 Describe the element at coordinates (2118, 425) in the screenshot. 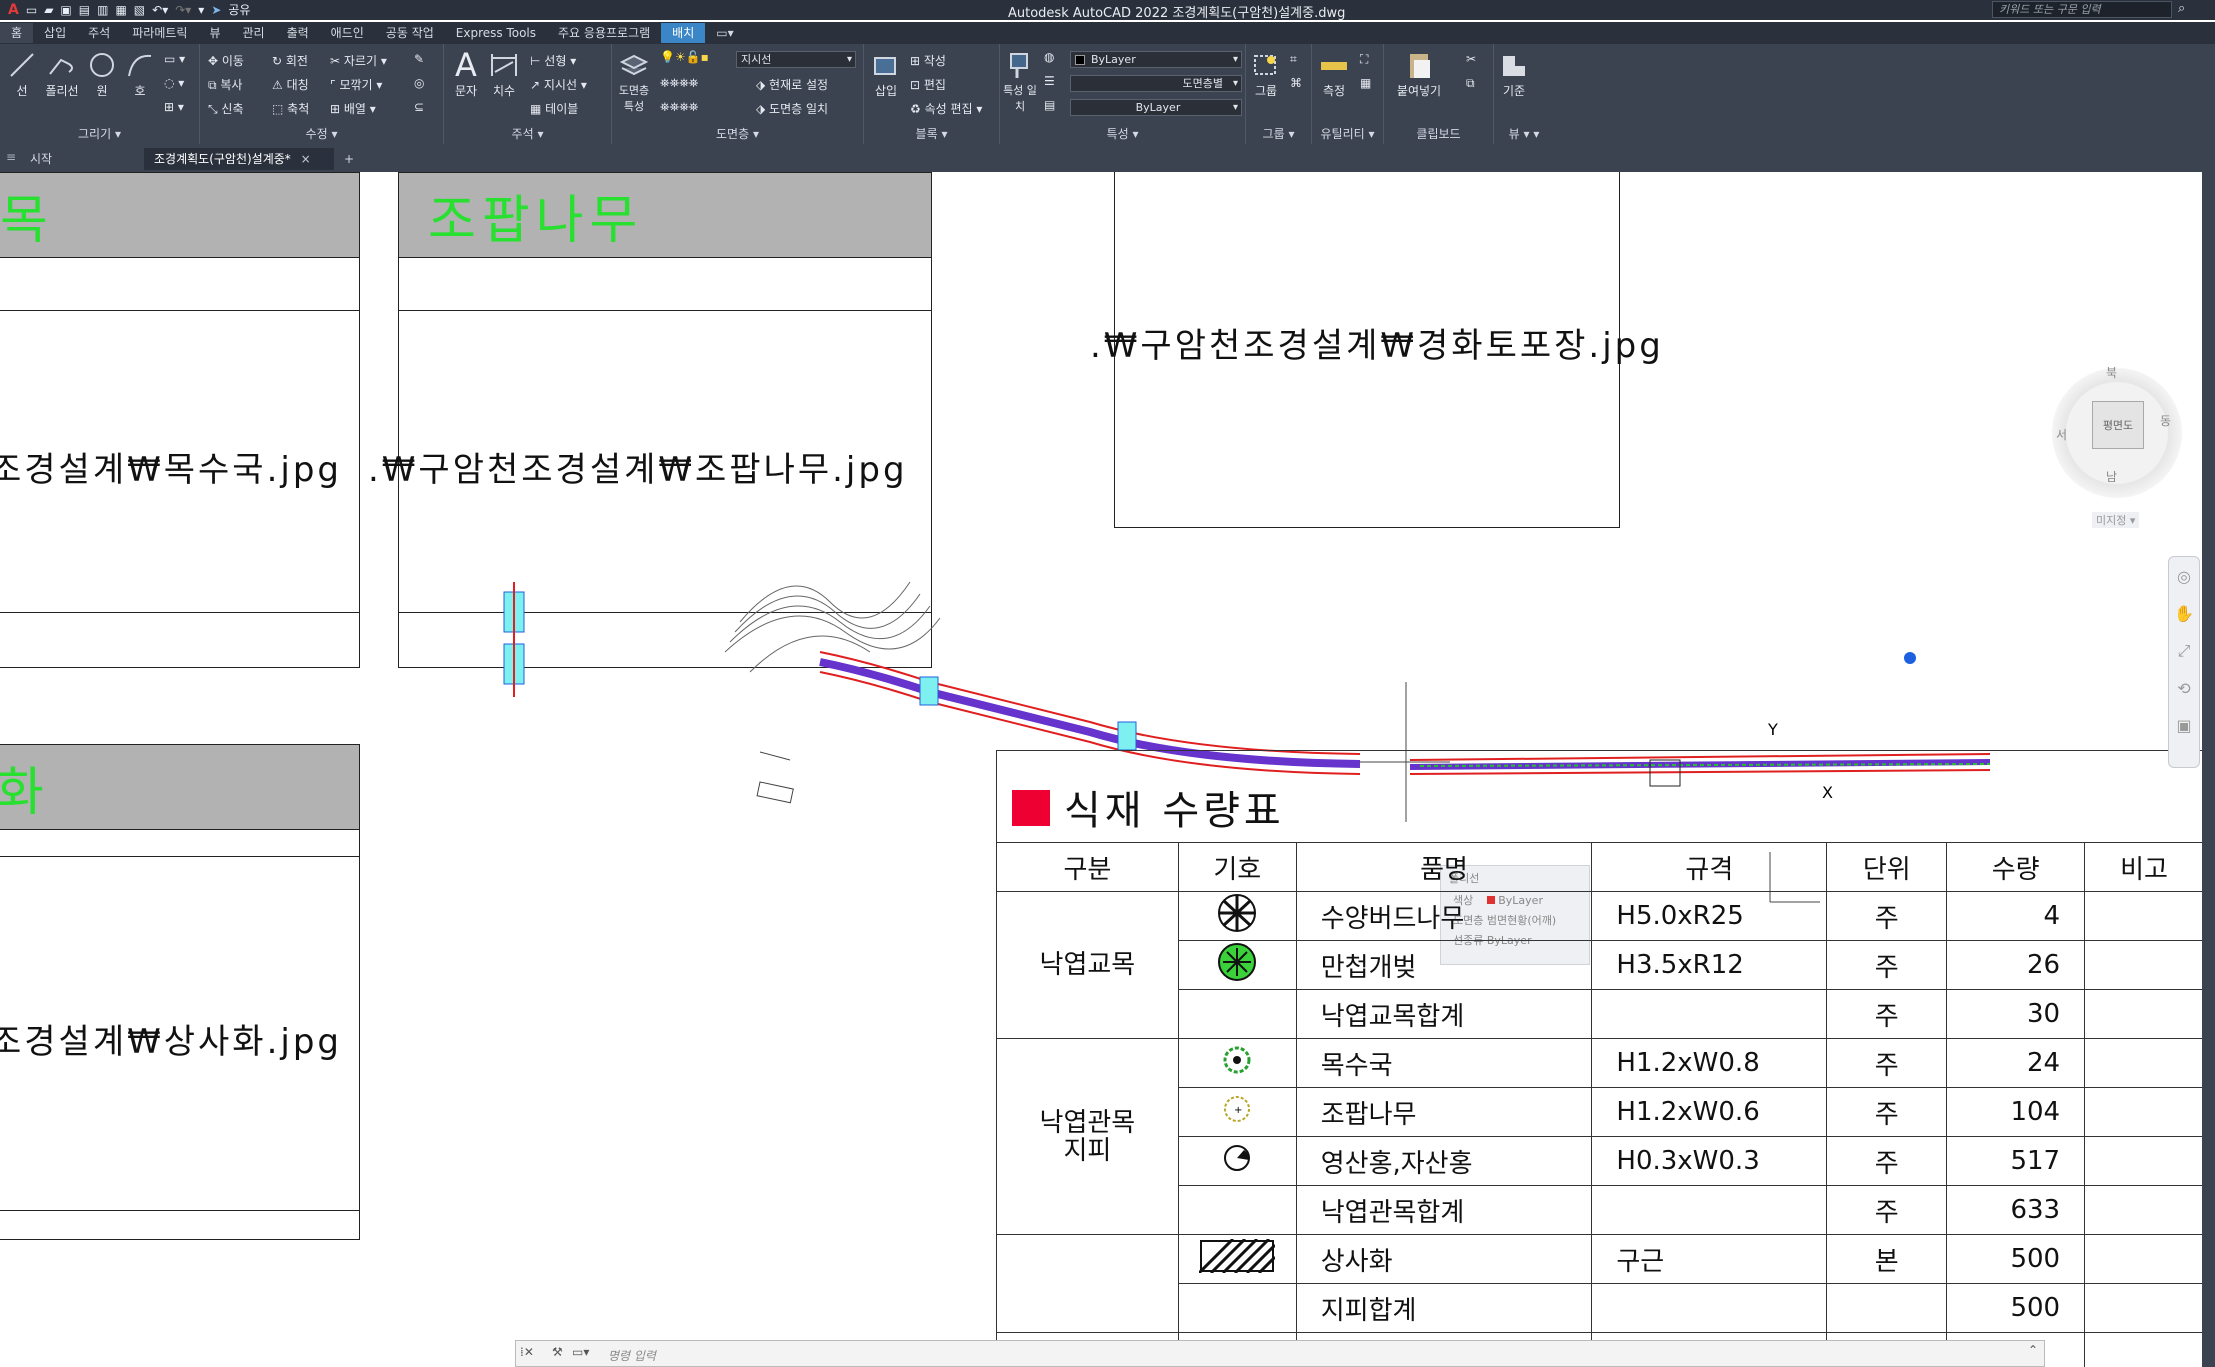

I see `viewcube-face: 평면도` at that location.